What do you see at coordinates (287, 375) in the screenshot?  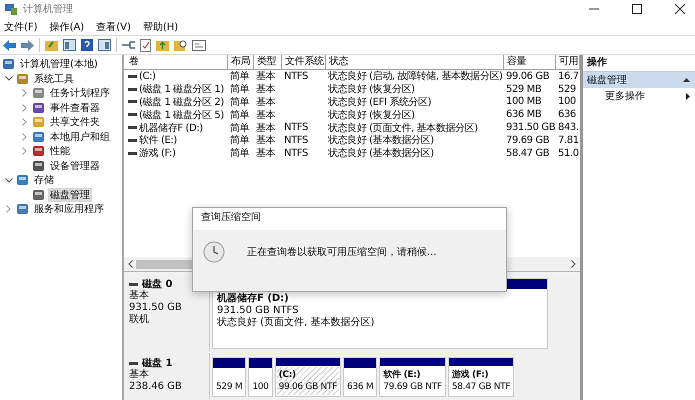 I see `partition-name: (C:)` at bounding box center [287, 375].